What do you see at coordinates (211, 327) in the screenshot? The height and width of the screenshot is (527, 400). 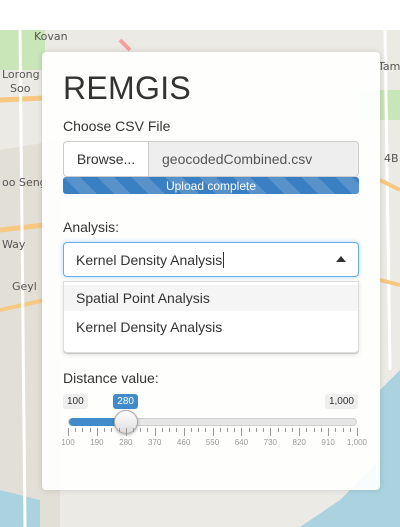 I see `option-kernel-density-analysis: Kernel Density Analysis` at bounding box center [211, 327].